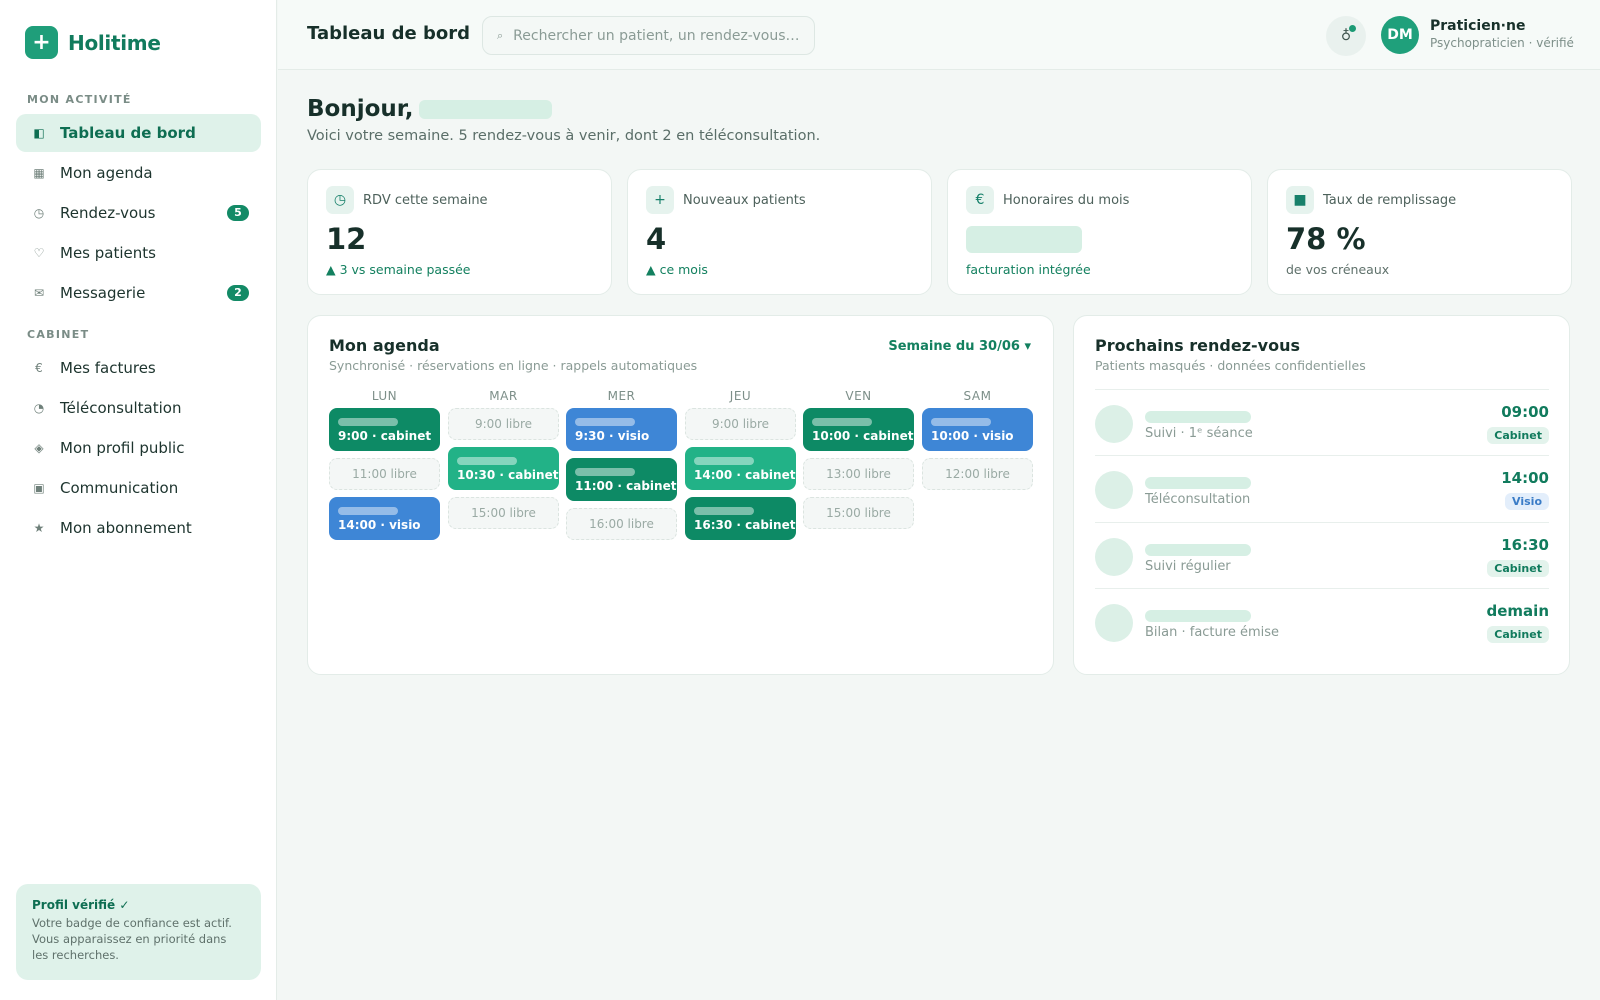  What do you see at coordinates (58, 334) in the screenshot?
I see `section-label-cabinet: CABINET` at bounding box center [58, 334].